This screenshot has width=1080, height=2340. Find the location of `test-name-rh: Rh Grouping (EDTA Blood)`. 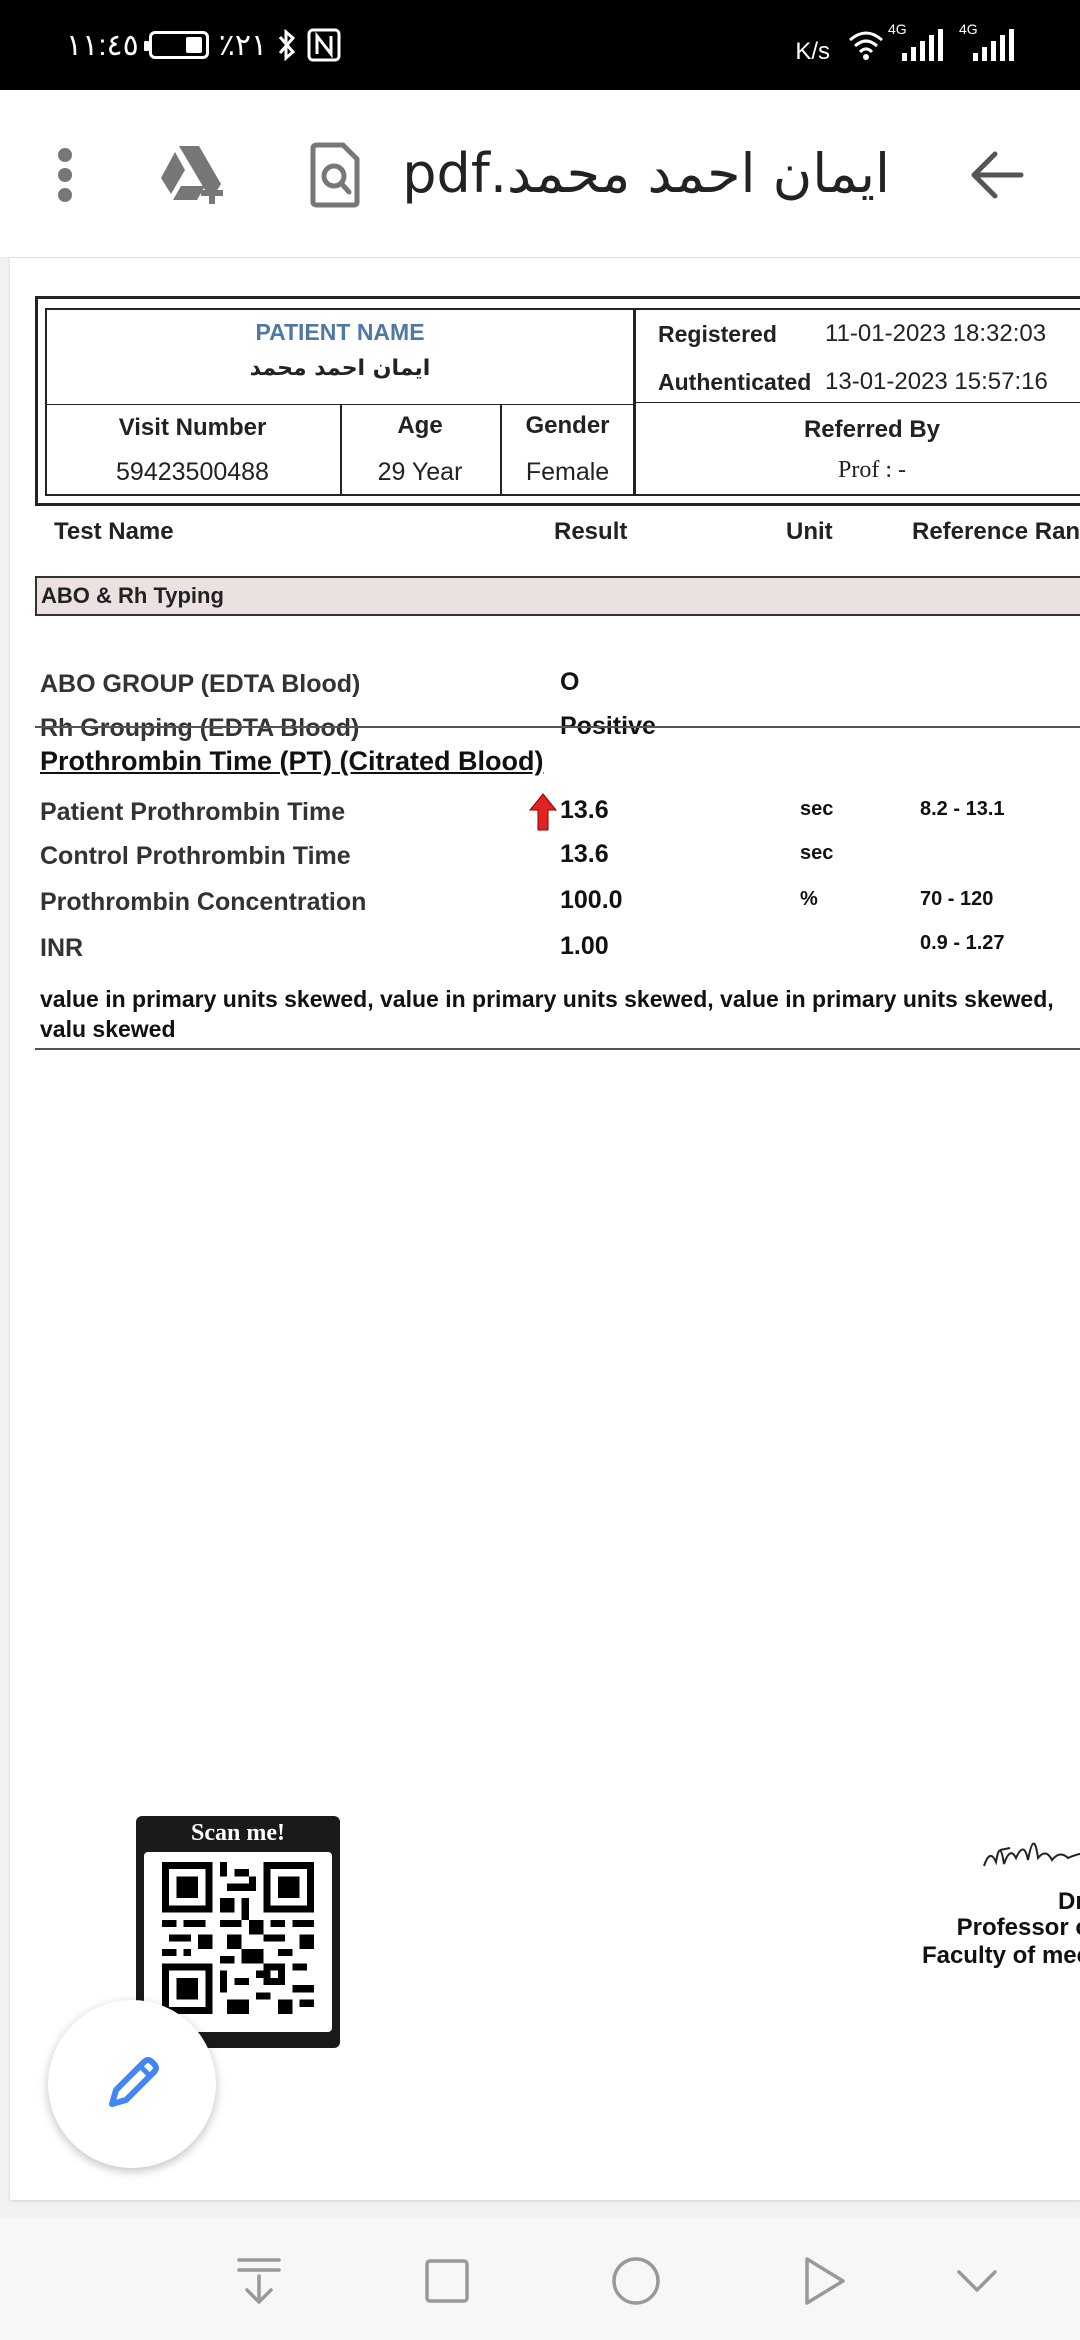

test-name-rh: Rh Grouping (EDTA Blood) is located at coordinates (200, 728).